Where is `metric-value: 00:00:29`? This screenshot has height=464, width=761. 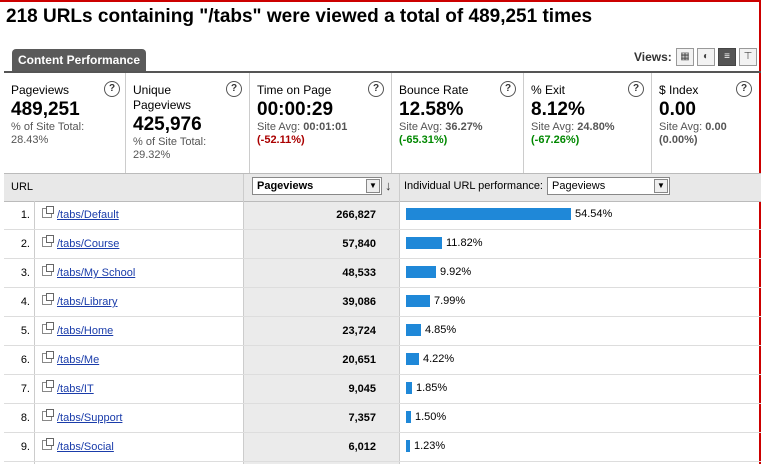
metric-value: 00:00:29 is located at coordinates (295, 109).